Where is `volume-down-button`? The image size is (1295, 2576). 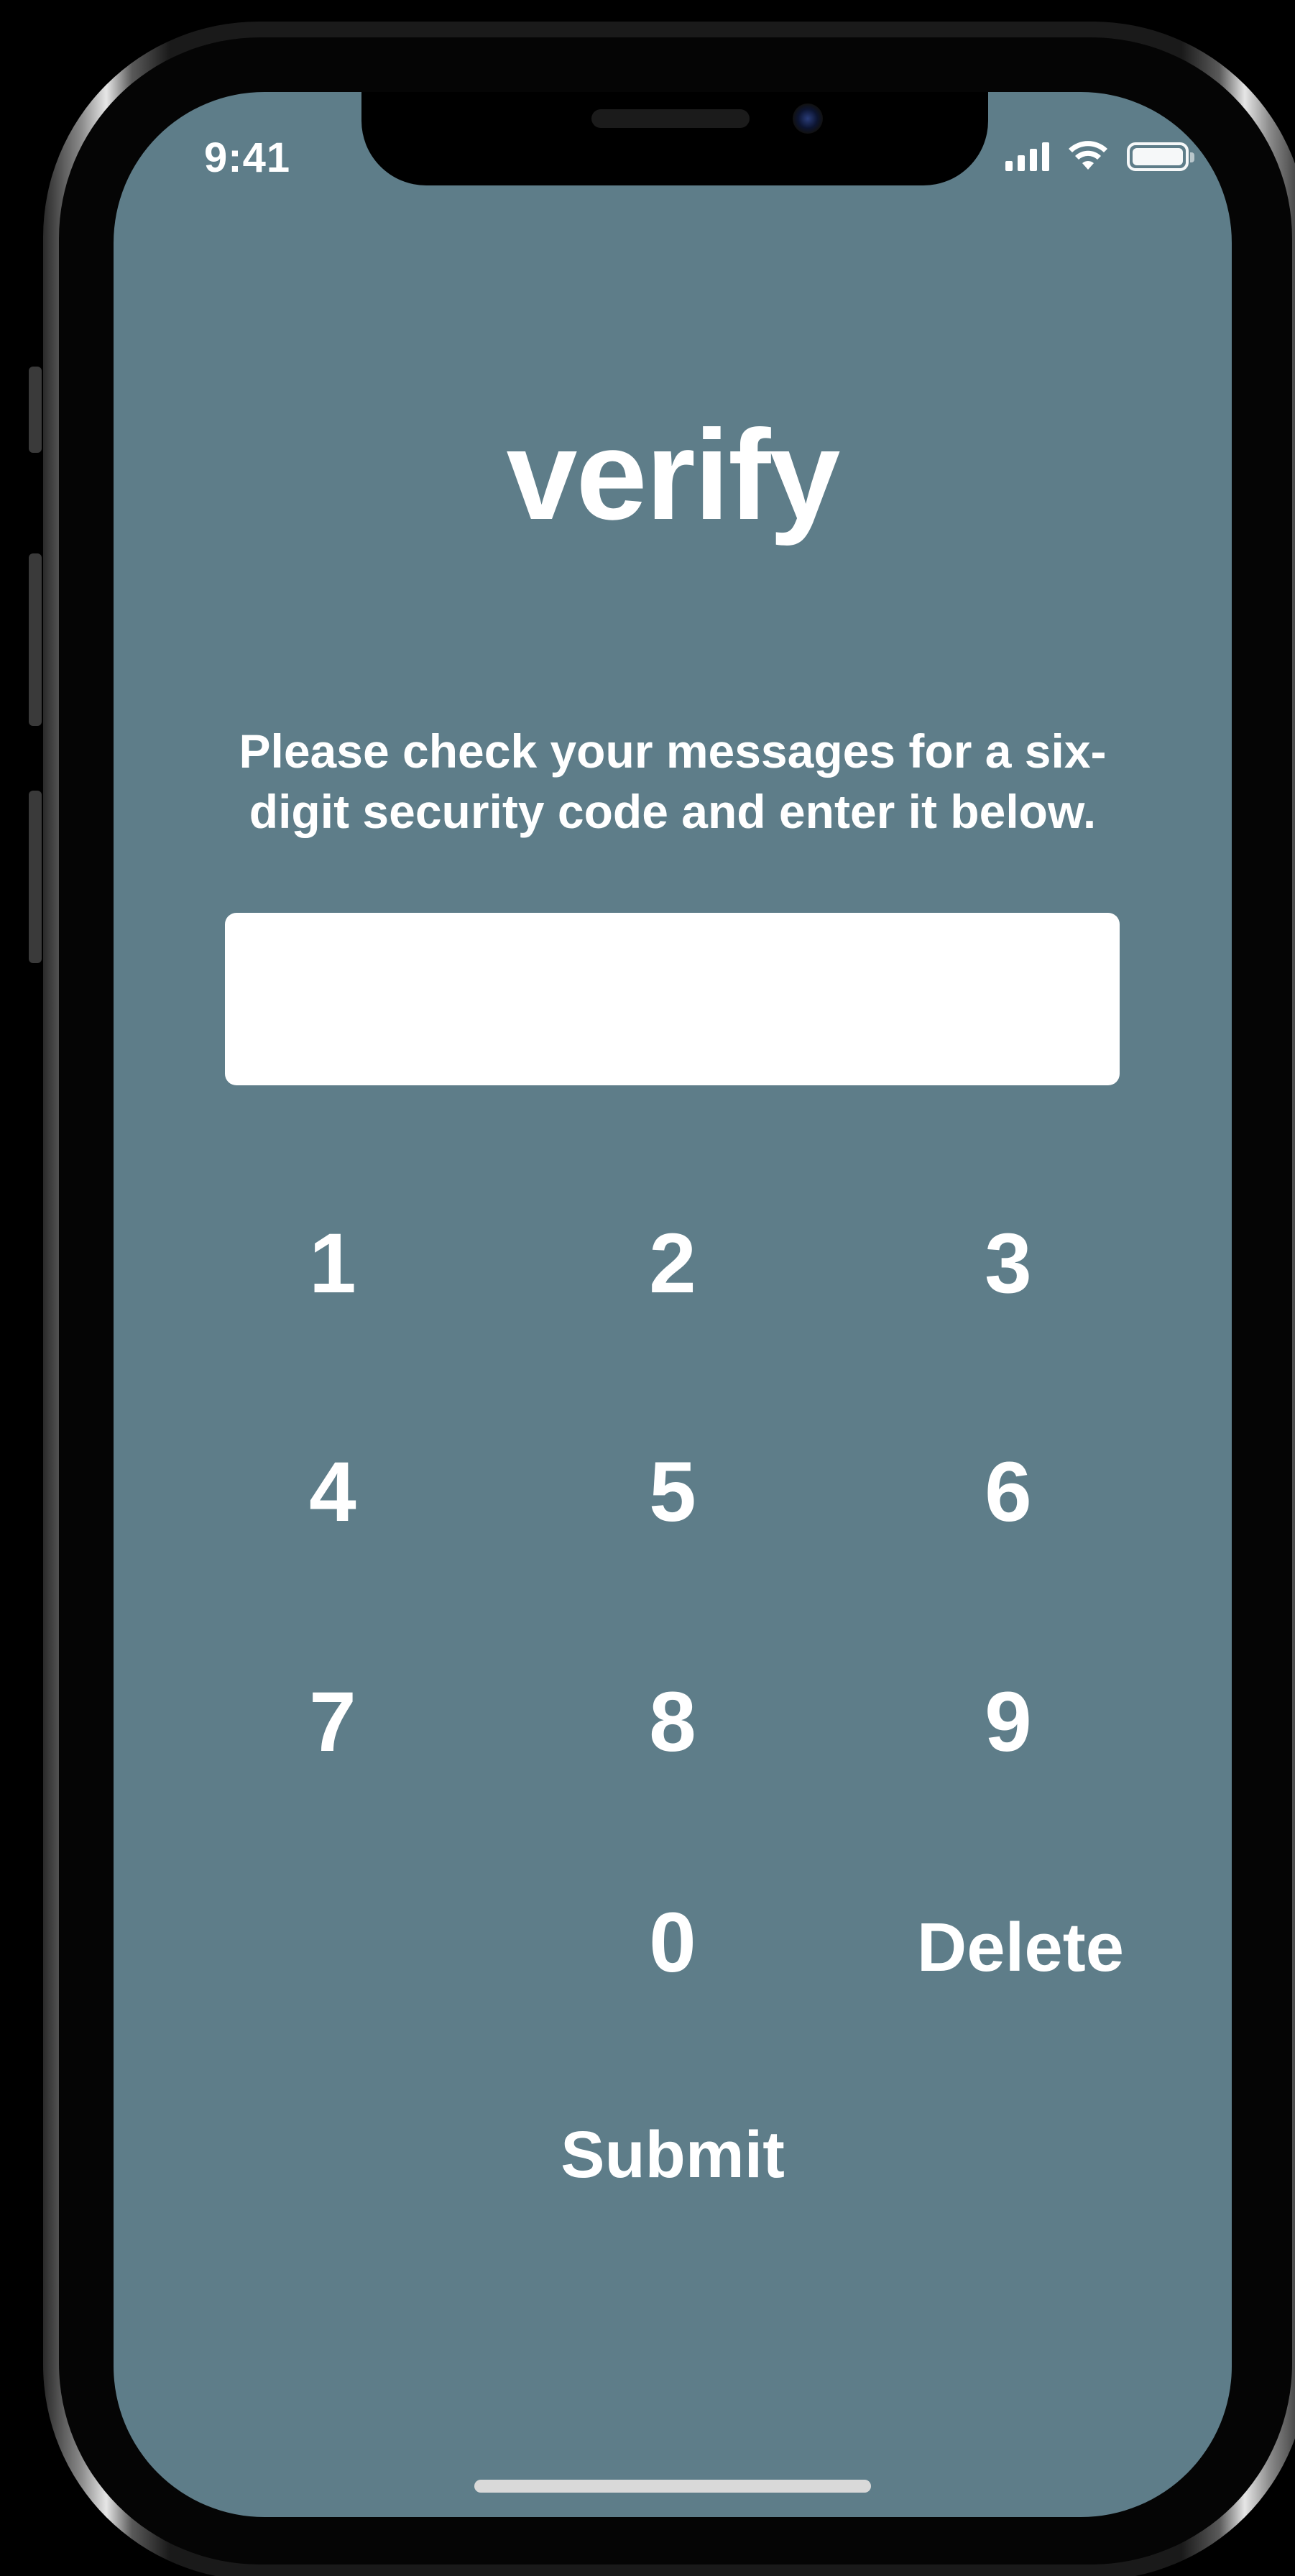
volume-down-button is located at coordinates (35, 877).